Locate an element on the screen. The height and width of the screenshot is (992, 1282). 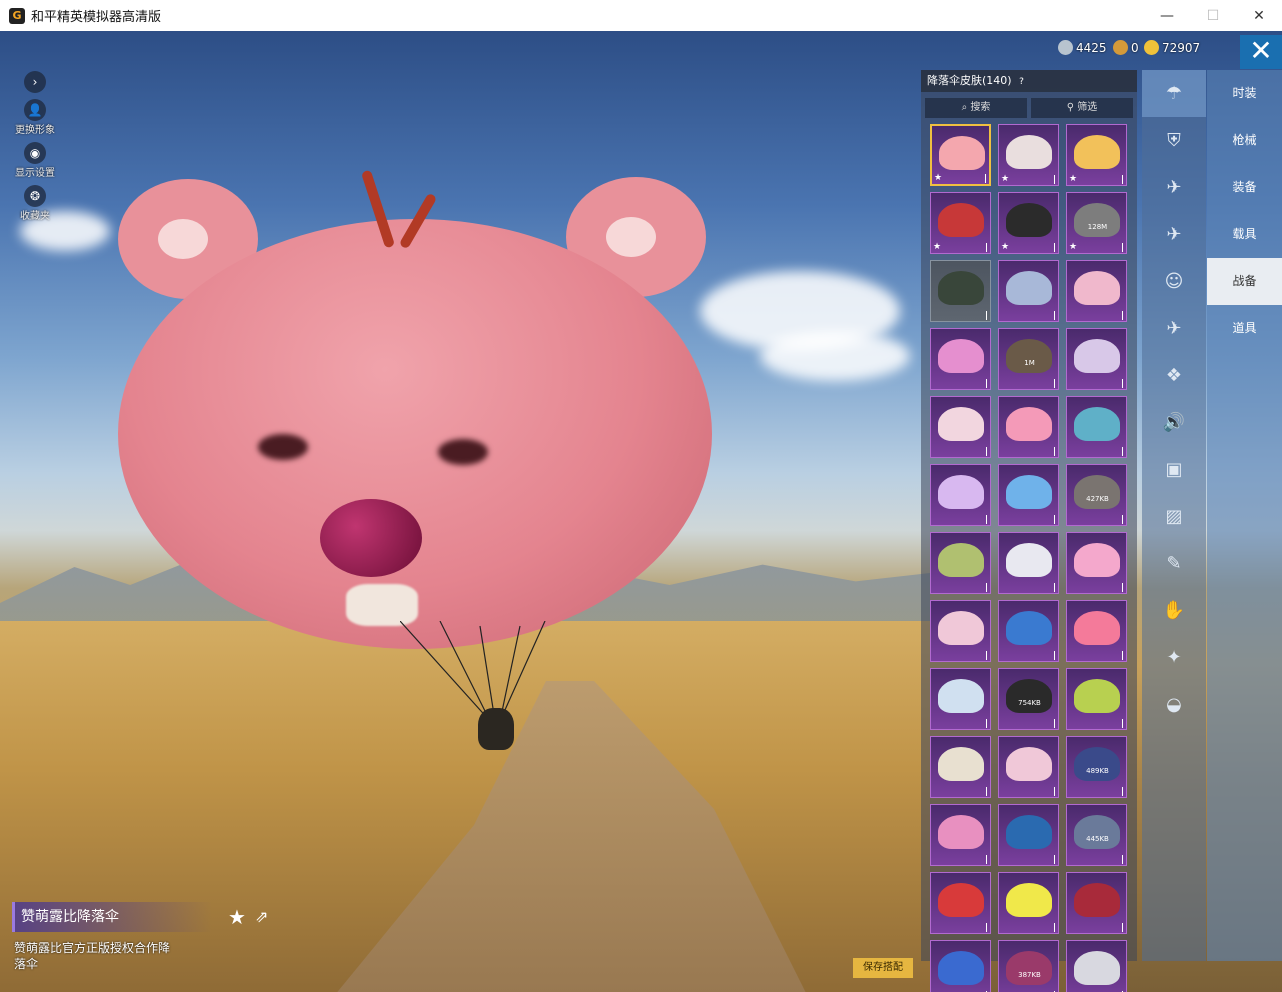
skin-tile: 445KB is located at coordinates (1096, 835).